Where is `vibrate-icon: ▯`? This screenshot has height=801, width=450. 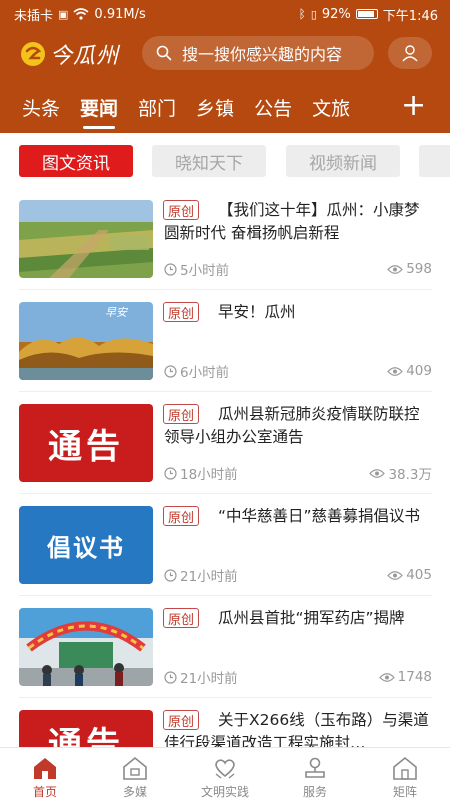
vibrate-icon: ▯ is located at coordinates (313, 14).